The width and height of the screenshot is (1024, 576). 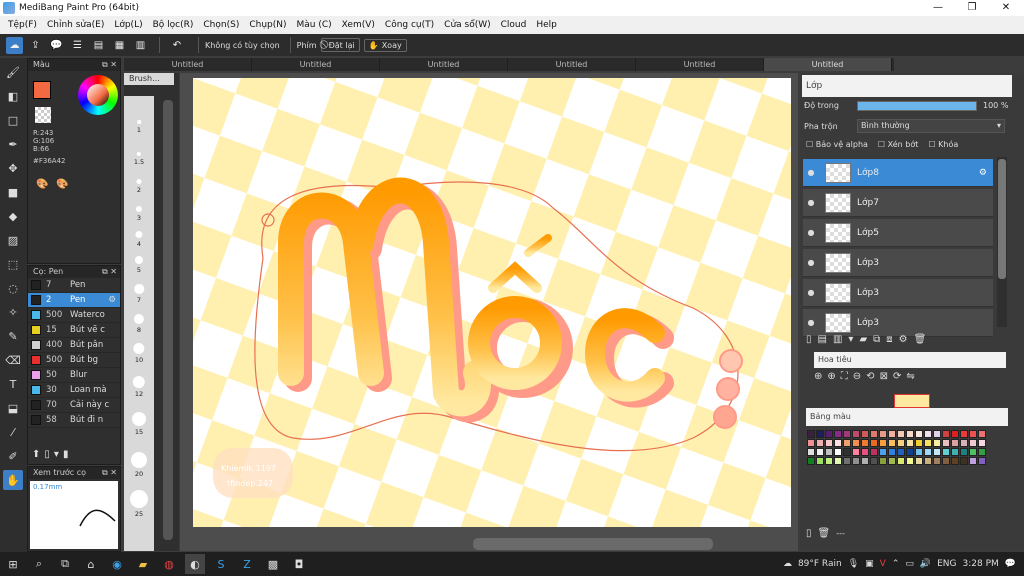 I want to click on brush-row: 50 Blur, so click(x=74, y=375).